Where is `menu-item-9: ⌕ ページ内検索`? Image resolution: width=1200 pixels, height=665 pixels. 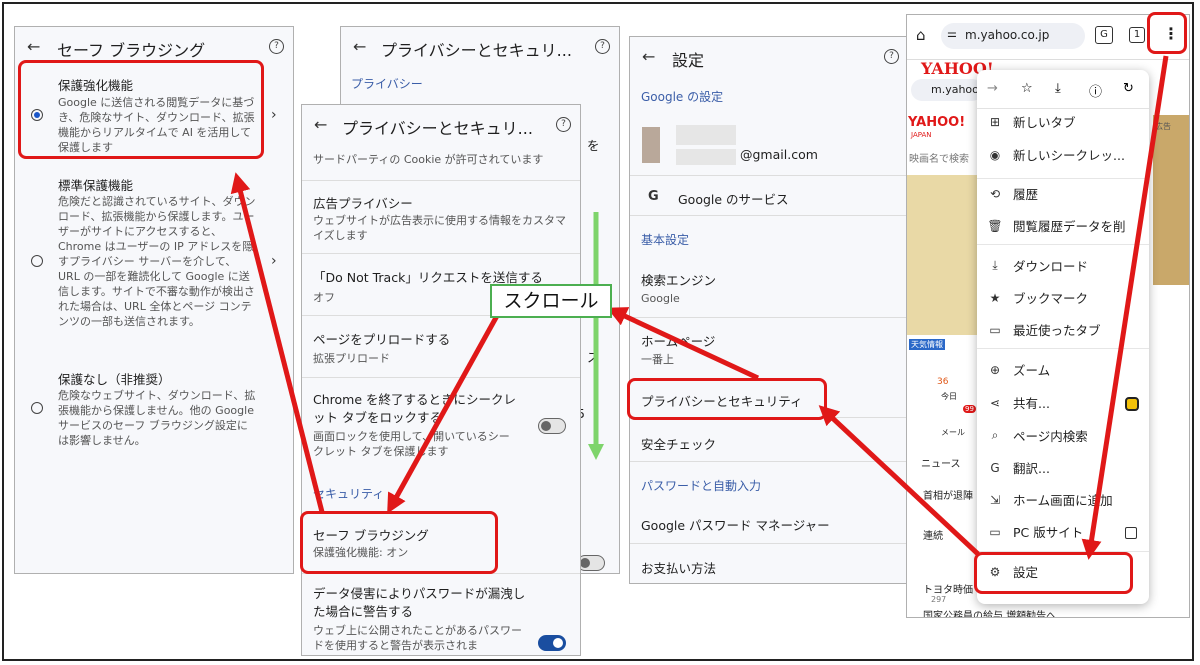 menu-item-9: ⌕ ページ内検索 is located at coordinates (1037, 435).